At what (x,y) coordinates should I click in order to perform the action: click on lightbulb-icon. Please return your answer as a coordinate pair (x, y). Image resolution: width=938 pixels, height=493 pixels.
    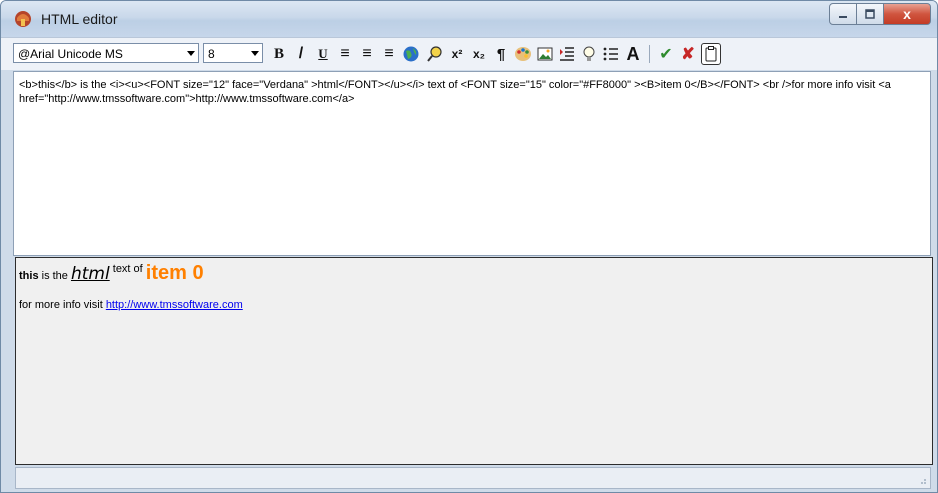
    Looking at the image, I should click on (589, 53).